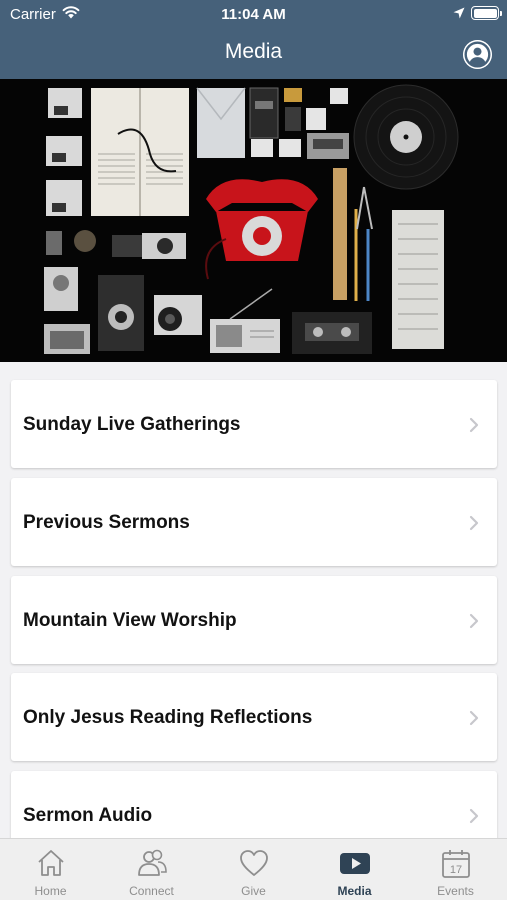 This screenshot has width=507, height=900. I want to click on status-time: 11:04 AM, so click(253, 14).